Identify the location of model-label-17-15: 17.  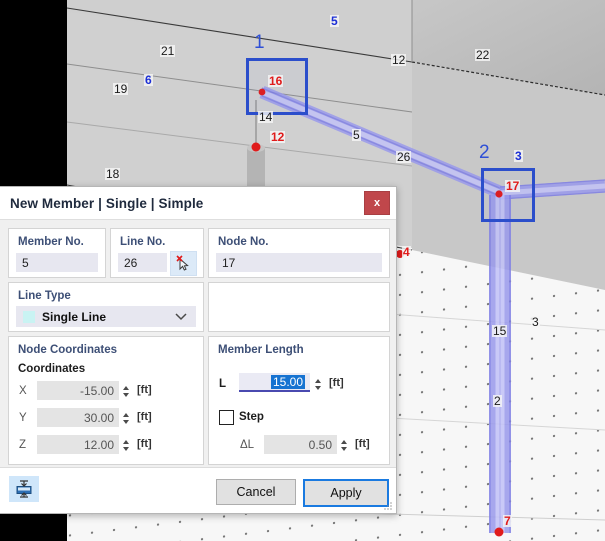
(513, 186).